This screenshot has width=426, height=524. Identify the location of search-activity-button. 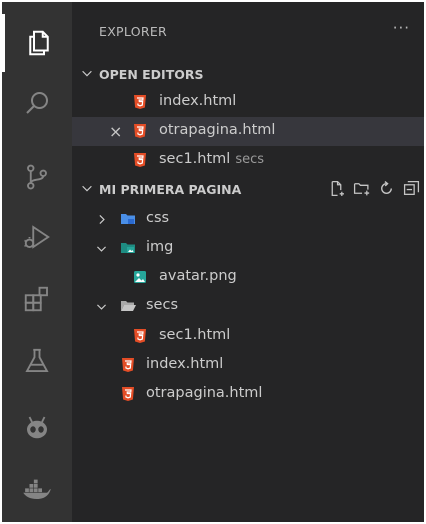
(37, 103).